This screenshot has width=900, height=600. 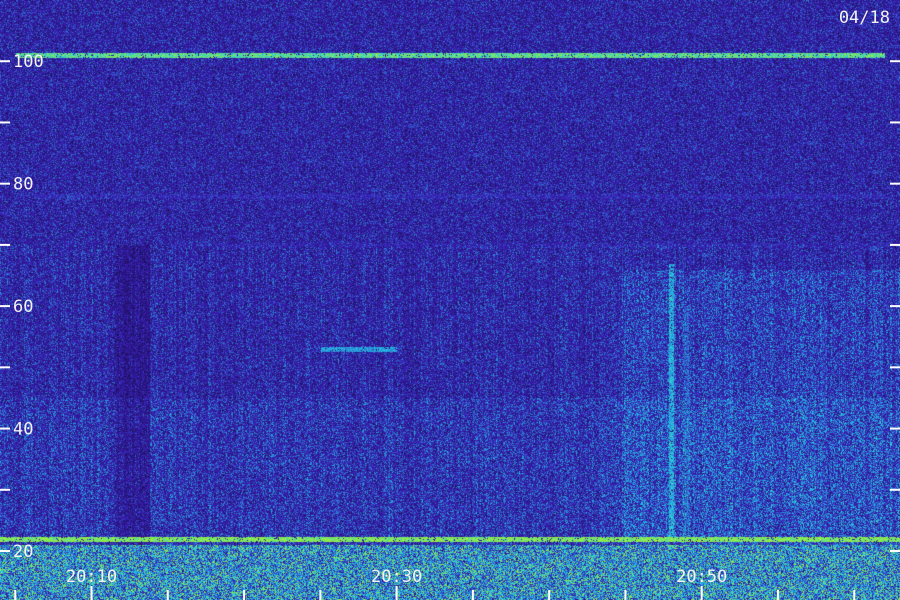 I want to click on x-axis: 20:10 20:30 20:50, so click(x=435, y=583).